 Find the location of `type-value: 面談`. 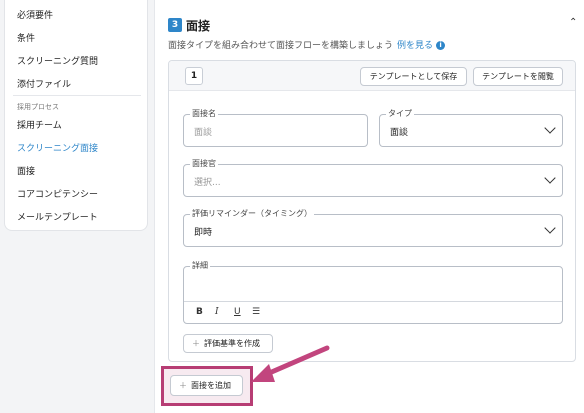

type-value: 面談 is located at coordinates (399, 133).